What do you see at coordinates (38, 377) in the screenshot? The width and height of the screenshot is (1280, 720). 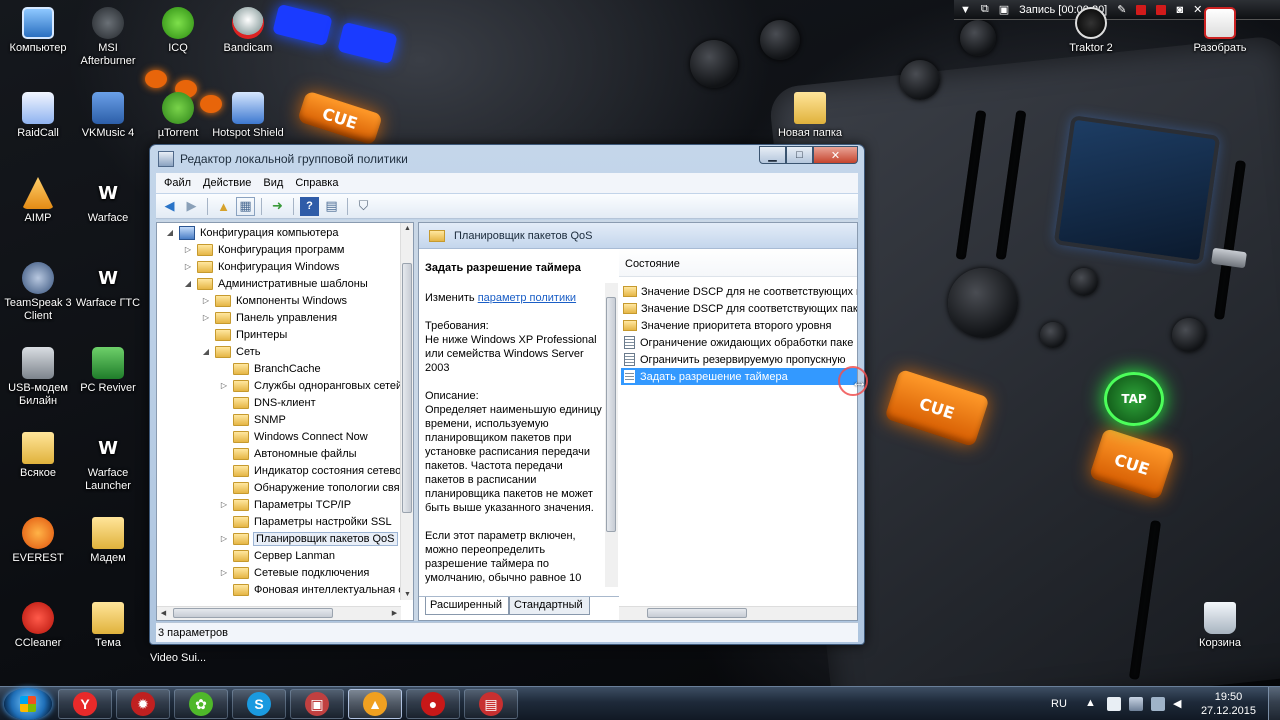 I see `desktop-item: USB-модем Билайн` at bounding box center [38, 377].